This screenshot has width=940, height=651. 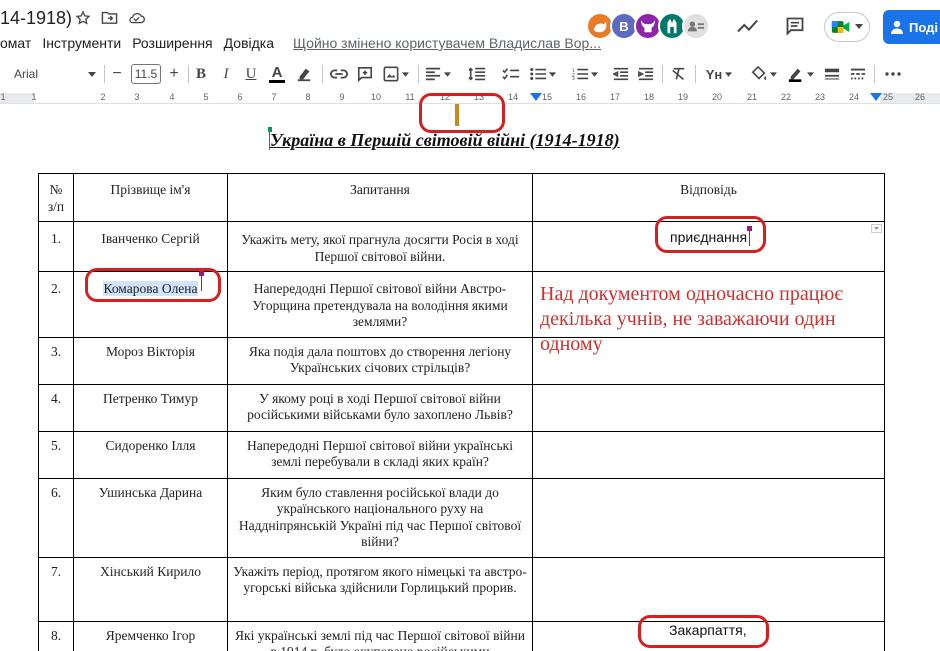 I want to click on header-question: Запитання, so click(x=380, y=197).